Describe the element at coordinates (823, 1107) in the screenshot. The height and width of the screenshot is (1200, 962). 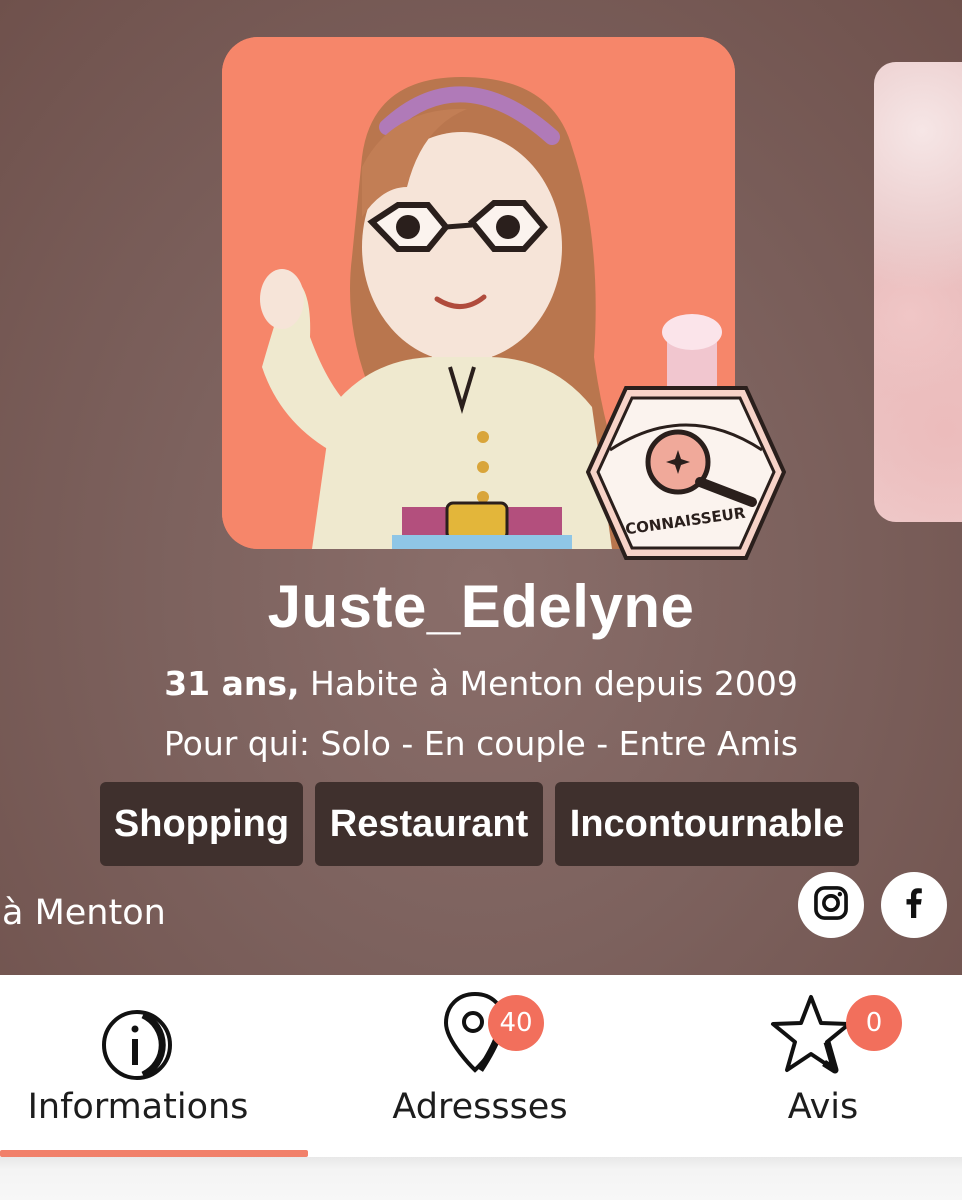
I see `tab-avis-label: Avis` at that location.